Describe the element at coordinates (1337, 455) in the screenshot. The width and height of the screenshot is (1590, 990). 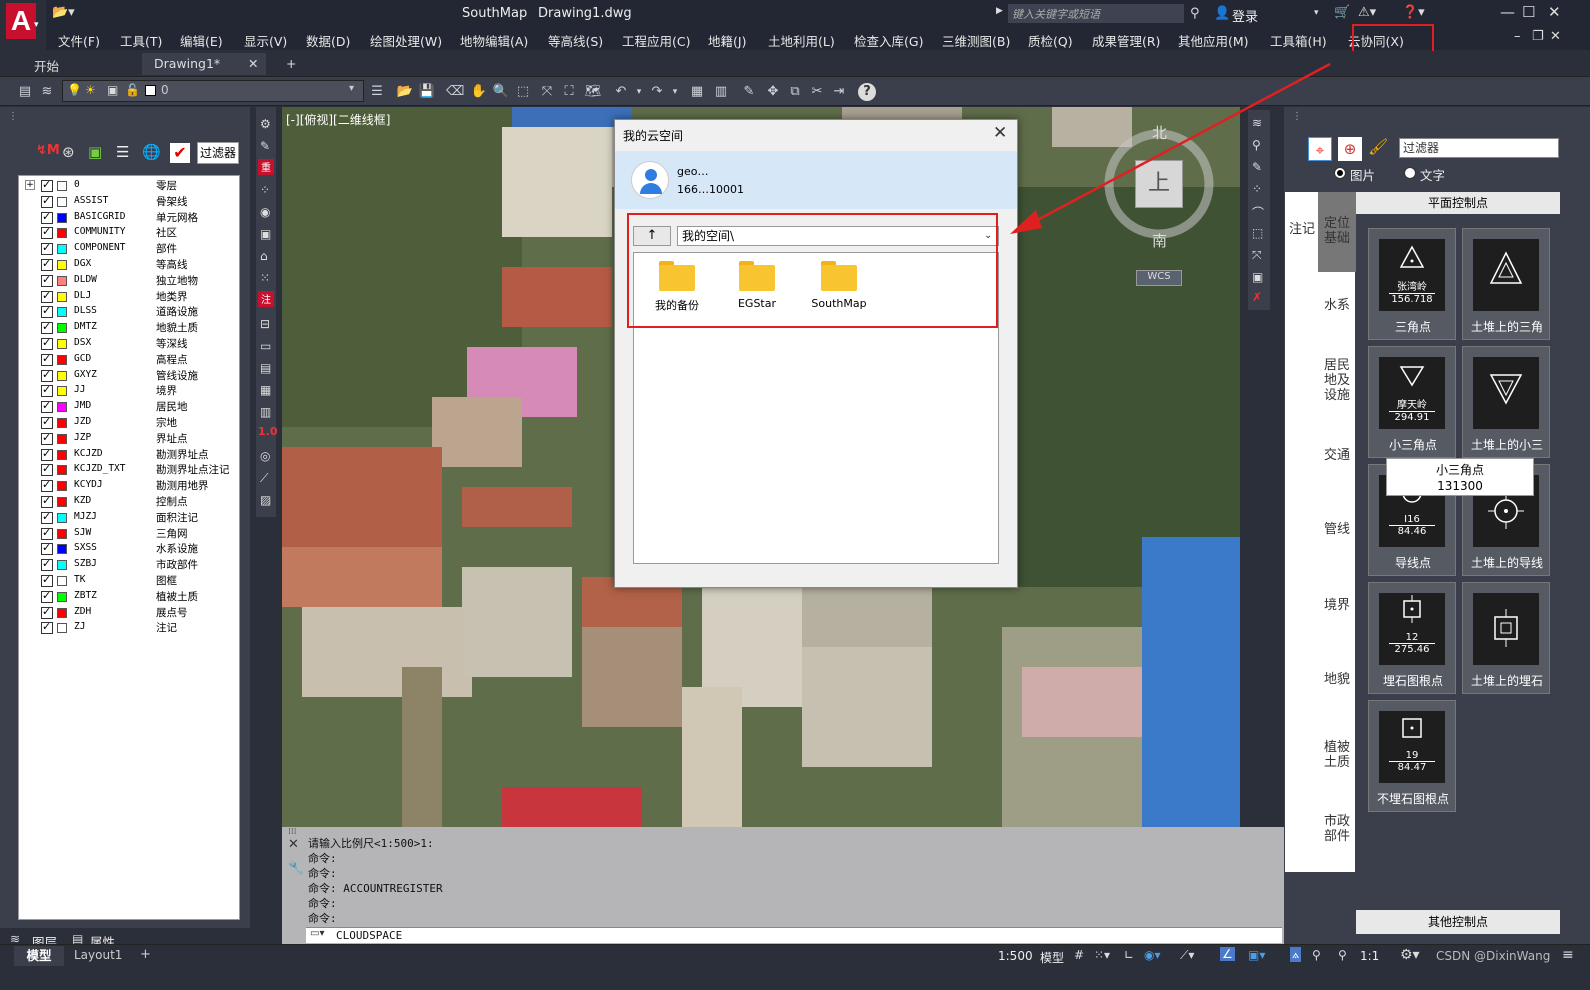
I see `category-transport: 交通` at that location.